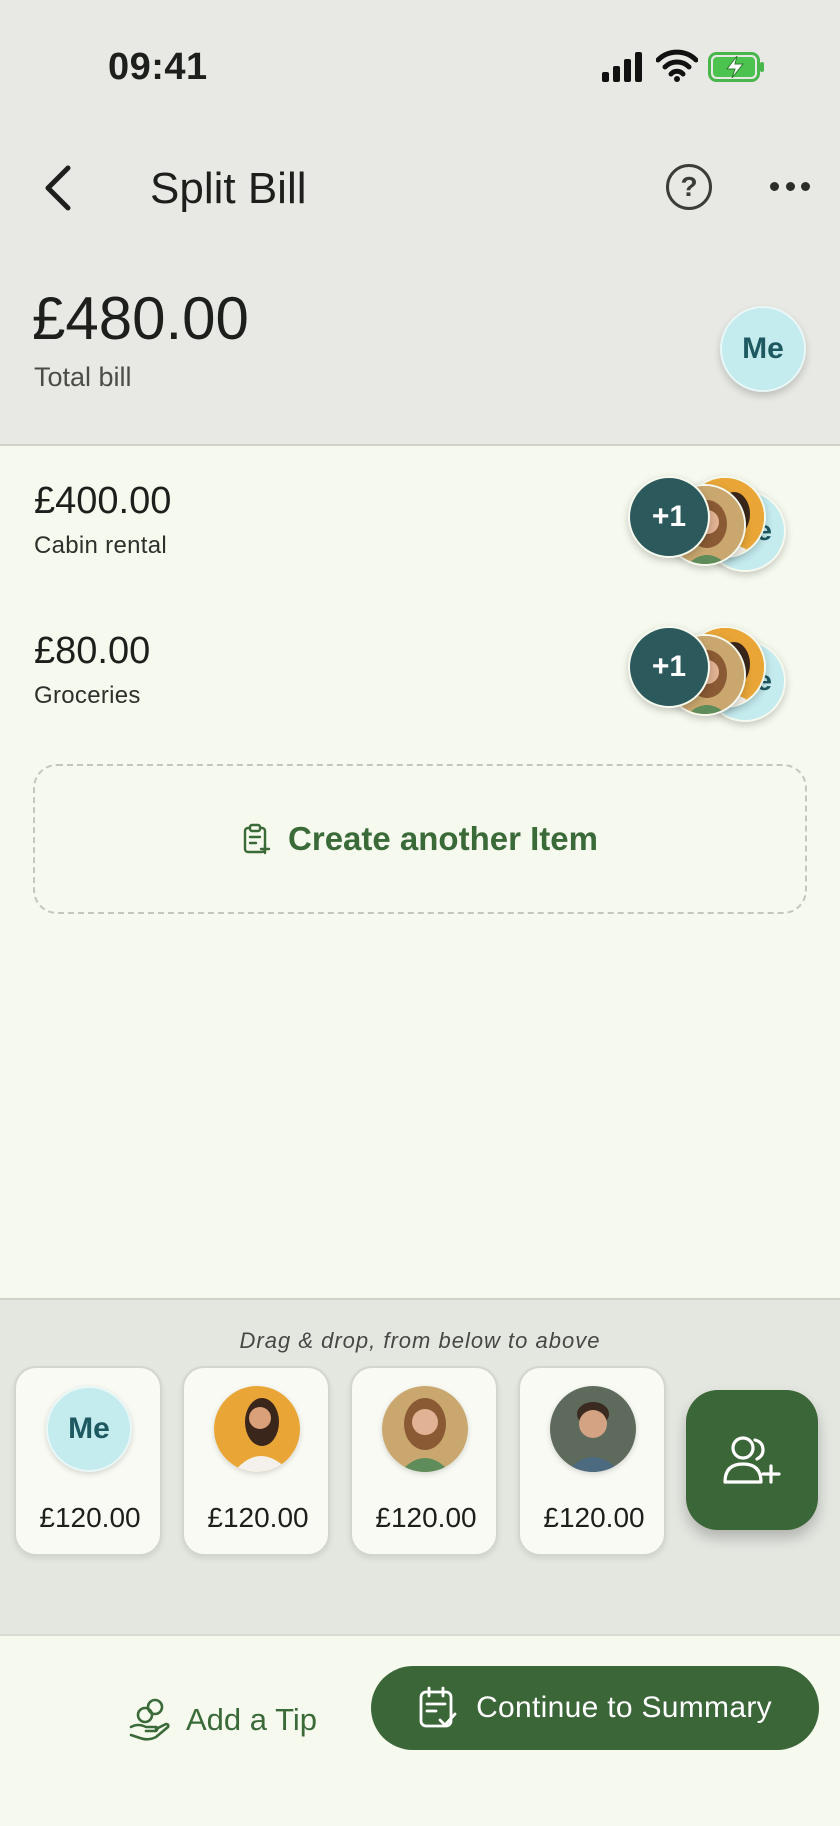 The image size is (840, 1826). Describe the element at coordinates (89, 1429) in the screenshot. I see `avatar-me: Me` at that location.